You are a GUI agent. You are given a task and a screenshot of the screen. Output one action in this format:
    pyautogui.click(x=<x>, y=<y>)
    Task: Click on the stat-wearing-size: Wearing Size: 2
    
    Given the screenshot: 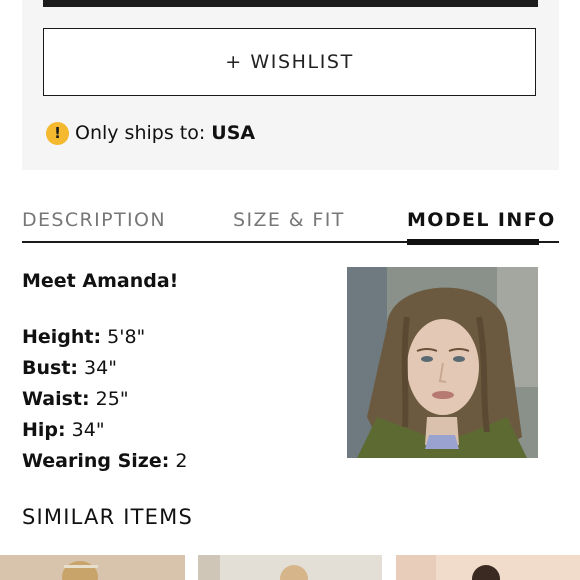 What is the action you would take?
    pyautogui.click(x=105, y=461)
    